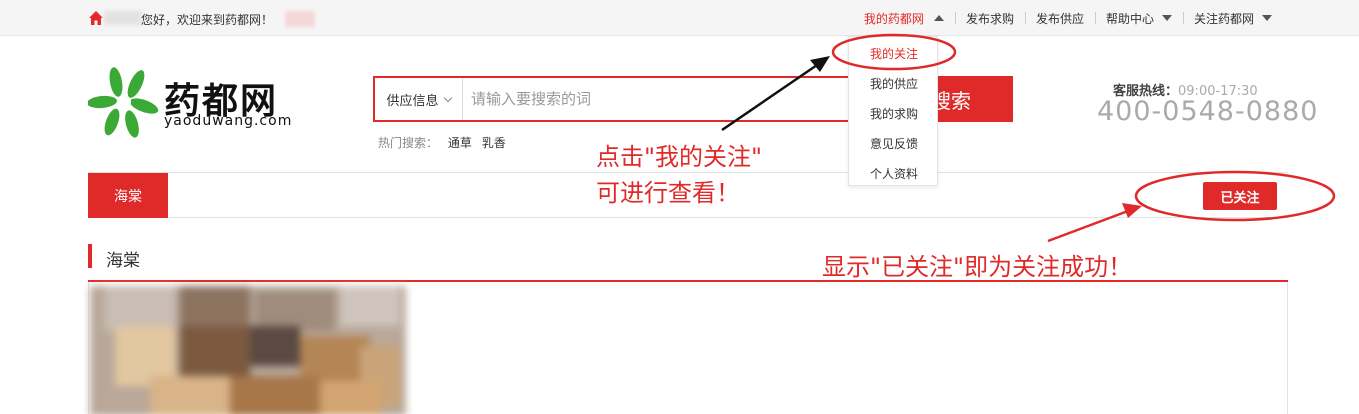 This screenshot has height=414, width=1359. Describe the element at coordinates (128, 195) in the screenshot. I see `tab-company: 海棠` at that location.